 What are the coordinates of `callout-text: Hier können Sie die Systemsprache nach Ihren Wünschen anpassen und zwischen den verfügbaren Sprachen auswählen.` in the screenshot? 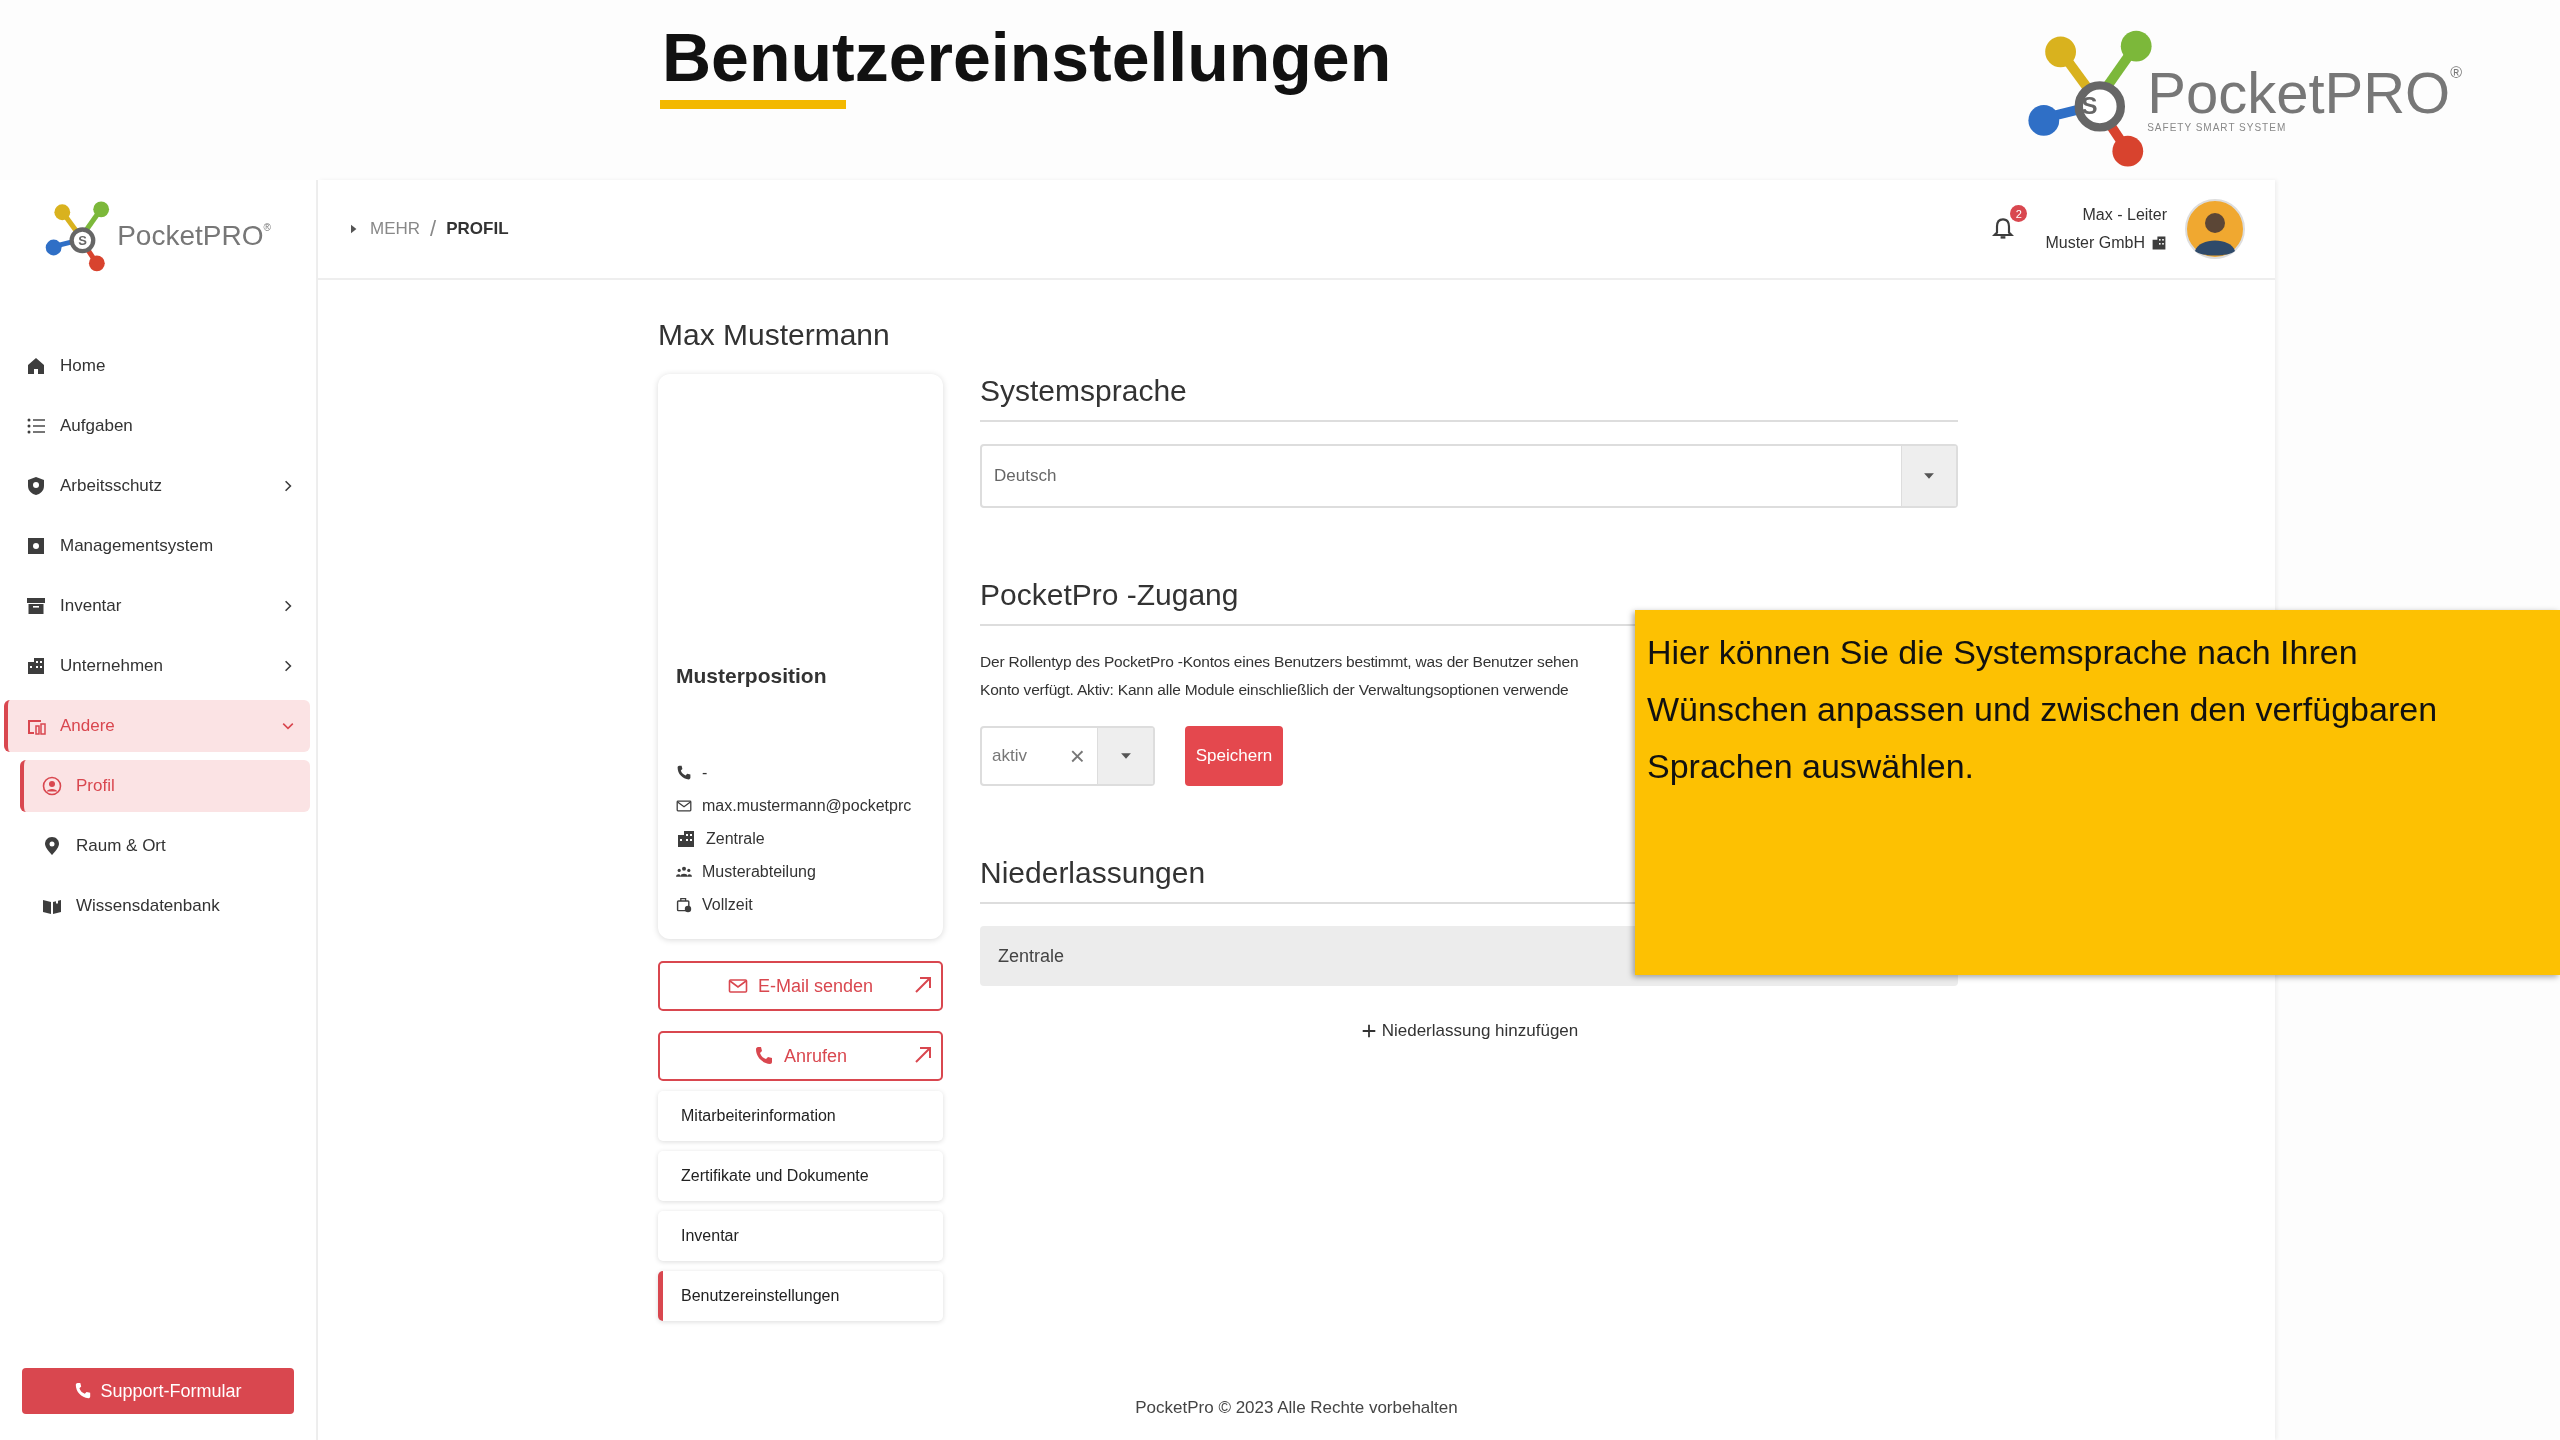 It's located at (2097, 792).